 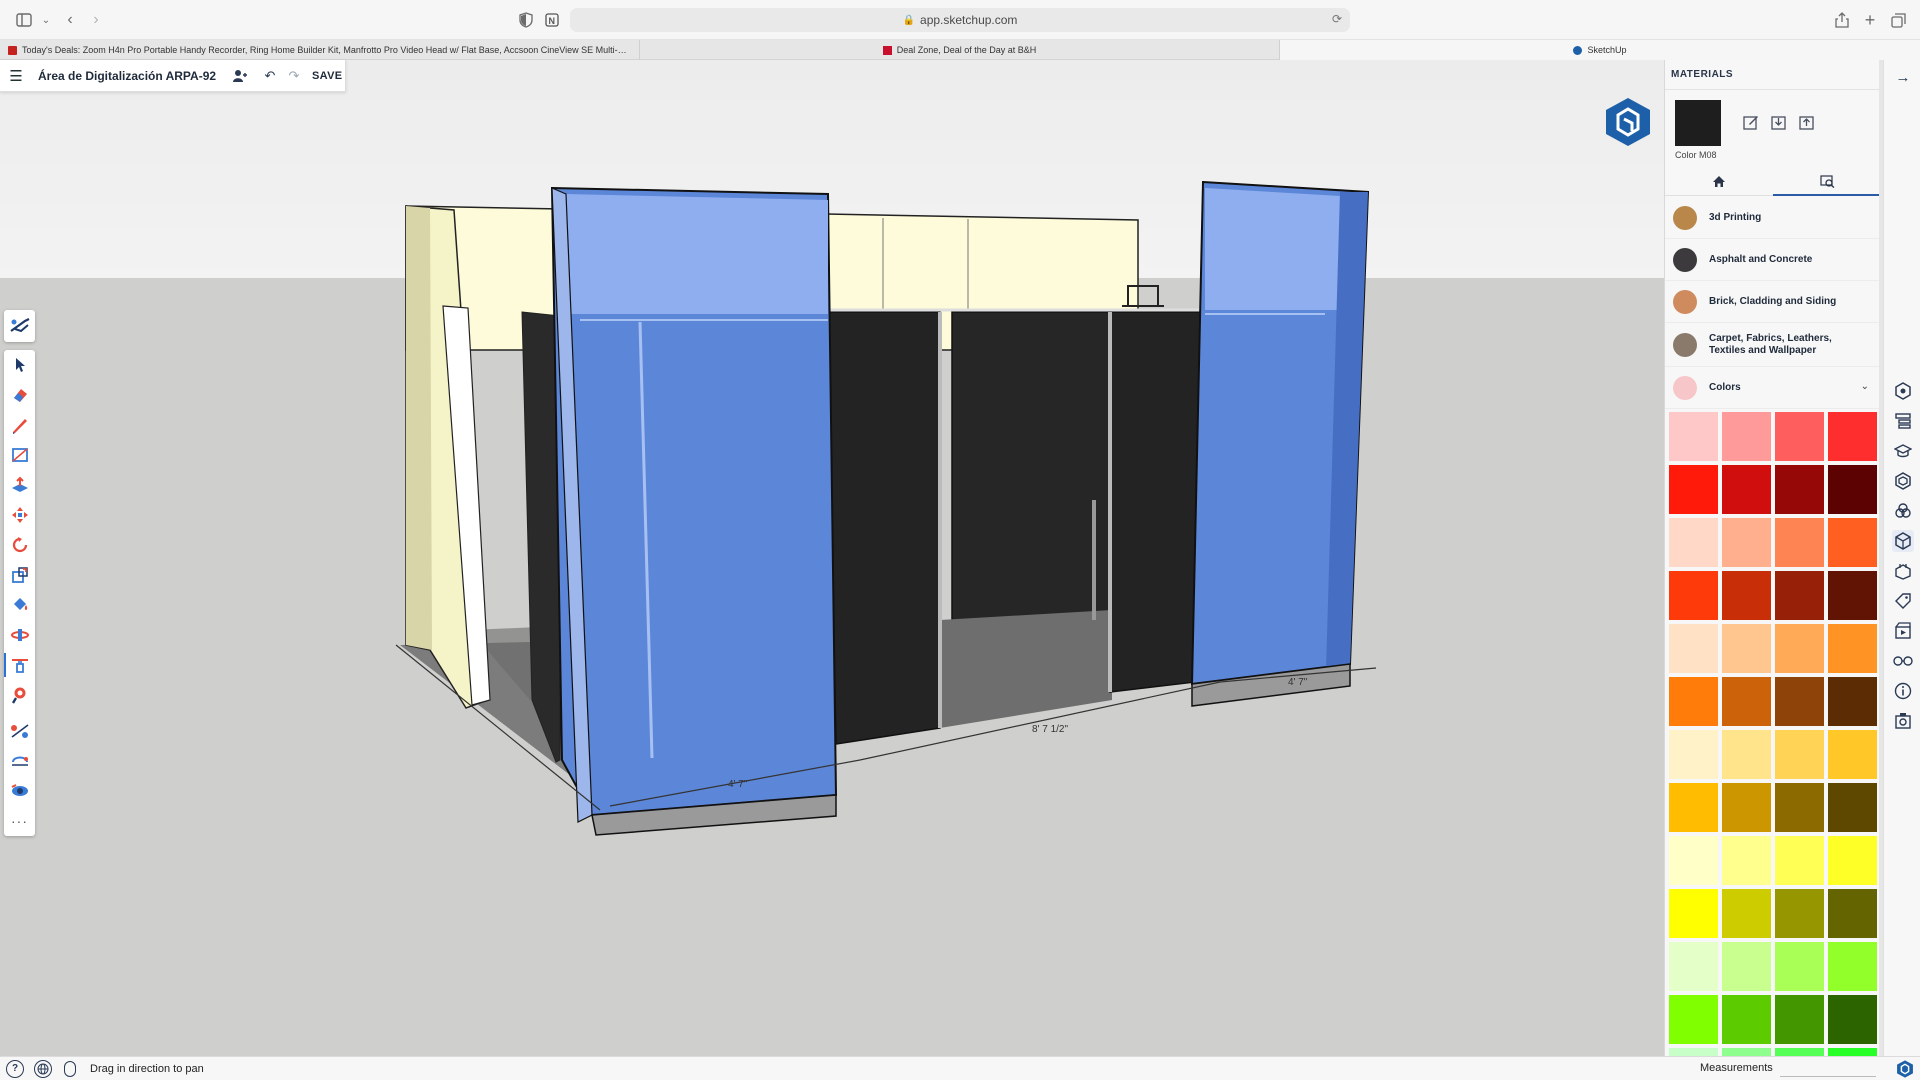 I want to click on import-material-icon, so click(x=1779, y=122).